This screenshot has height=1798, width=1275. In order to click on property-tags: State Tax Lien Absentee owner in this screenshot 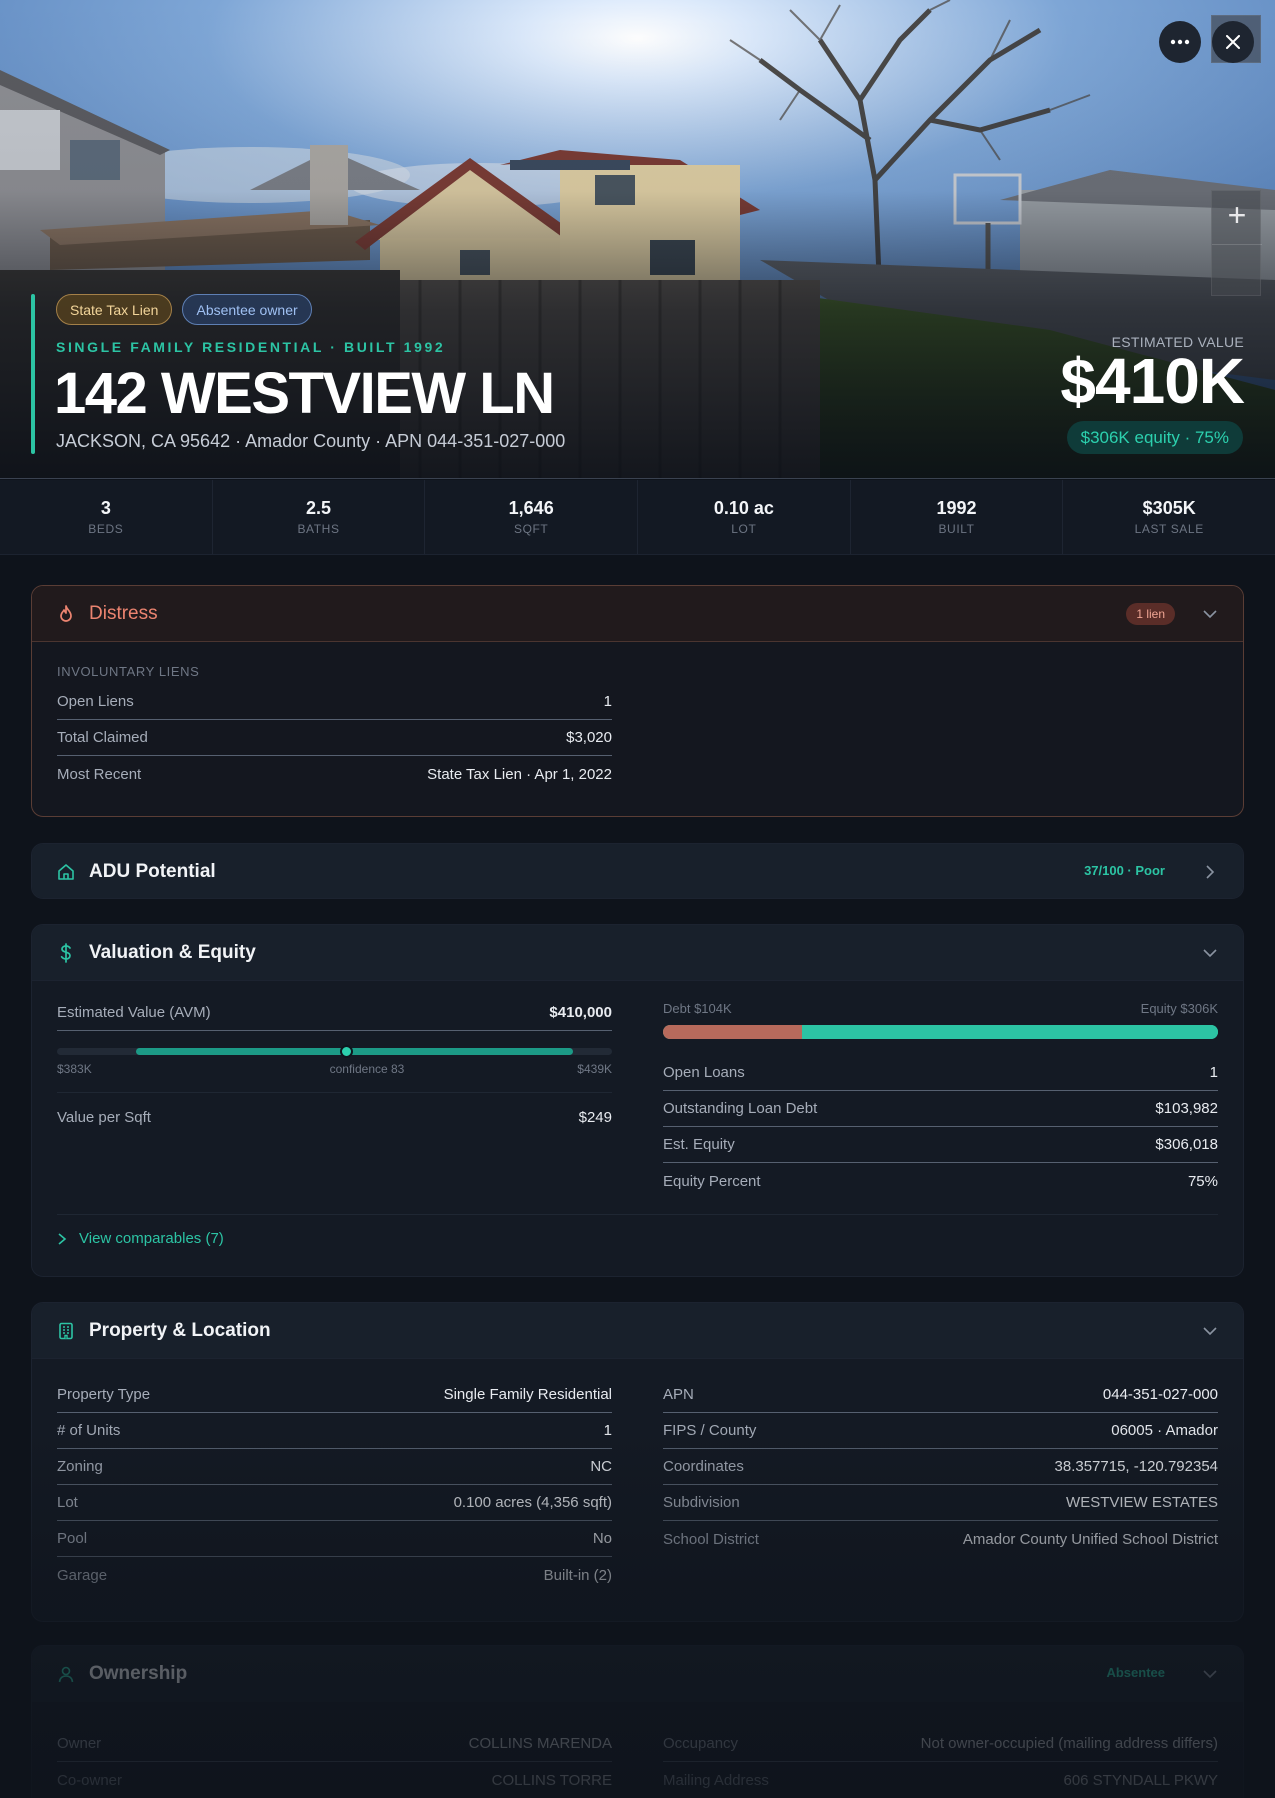, I will do `click(184, 309)`.